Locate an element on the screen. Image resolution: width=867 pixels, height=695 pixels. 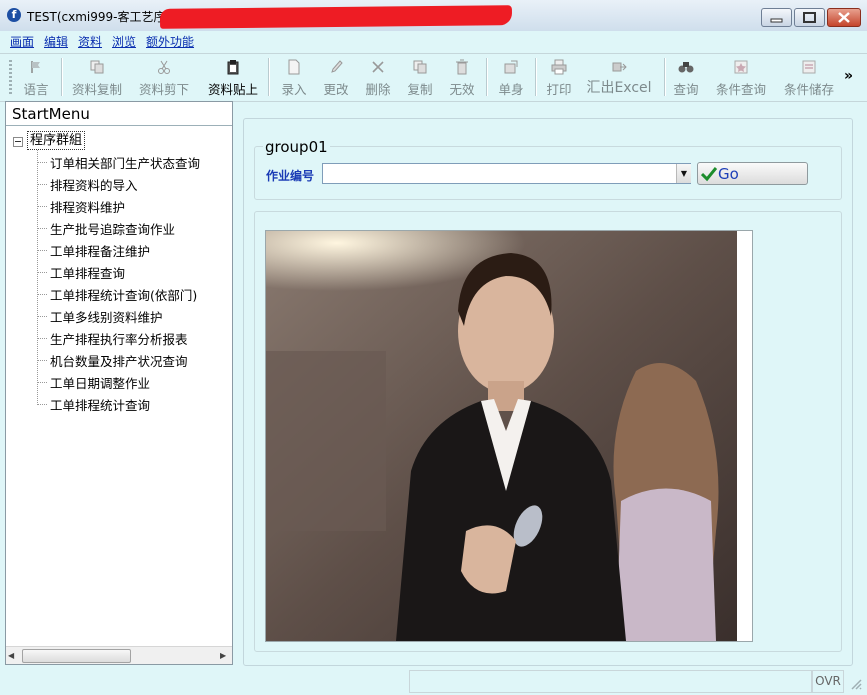
minimize-icon is located at coordinates (776, 20).